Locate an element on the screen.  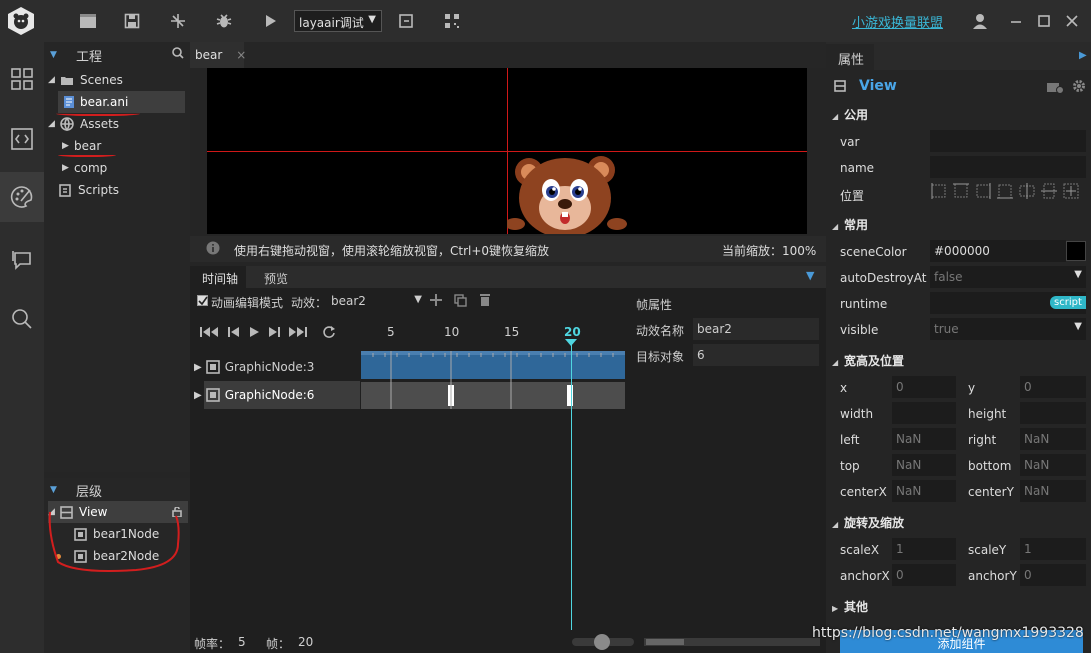
track-row-graphicnode6: ▶ GraphicNode:6 is located at coordinates (277, 395).